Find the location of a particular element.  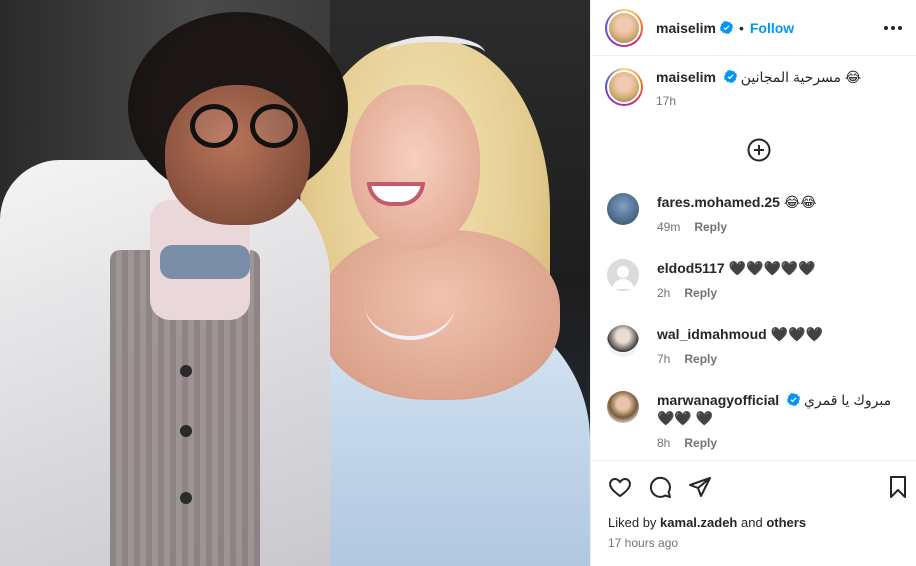

comment-time: 2h is located at coordinates (664, 293).